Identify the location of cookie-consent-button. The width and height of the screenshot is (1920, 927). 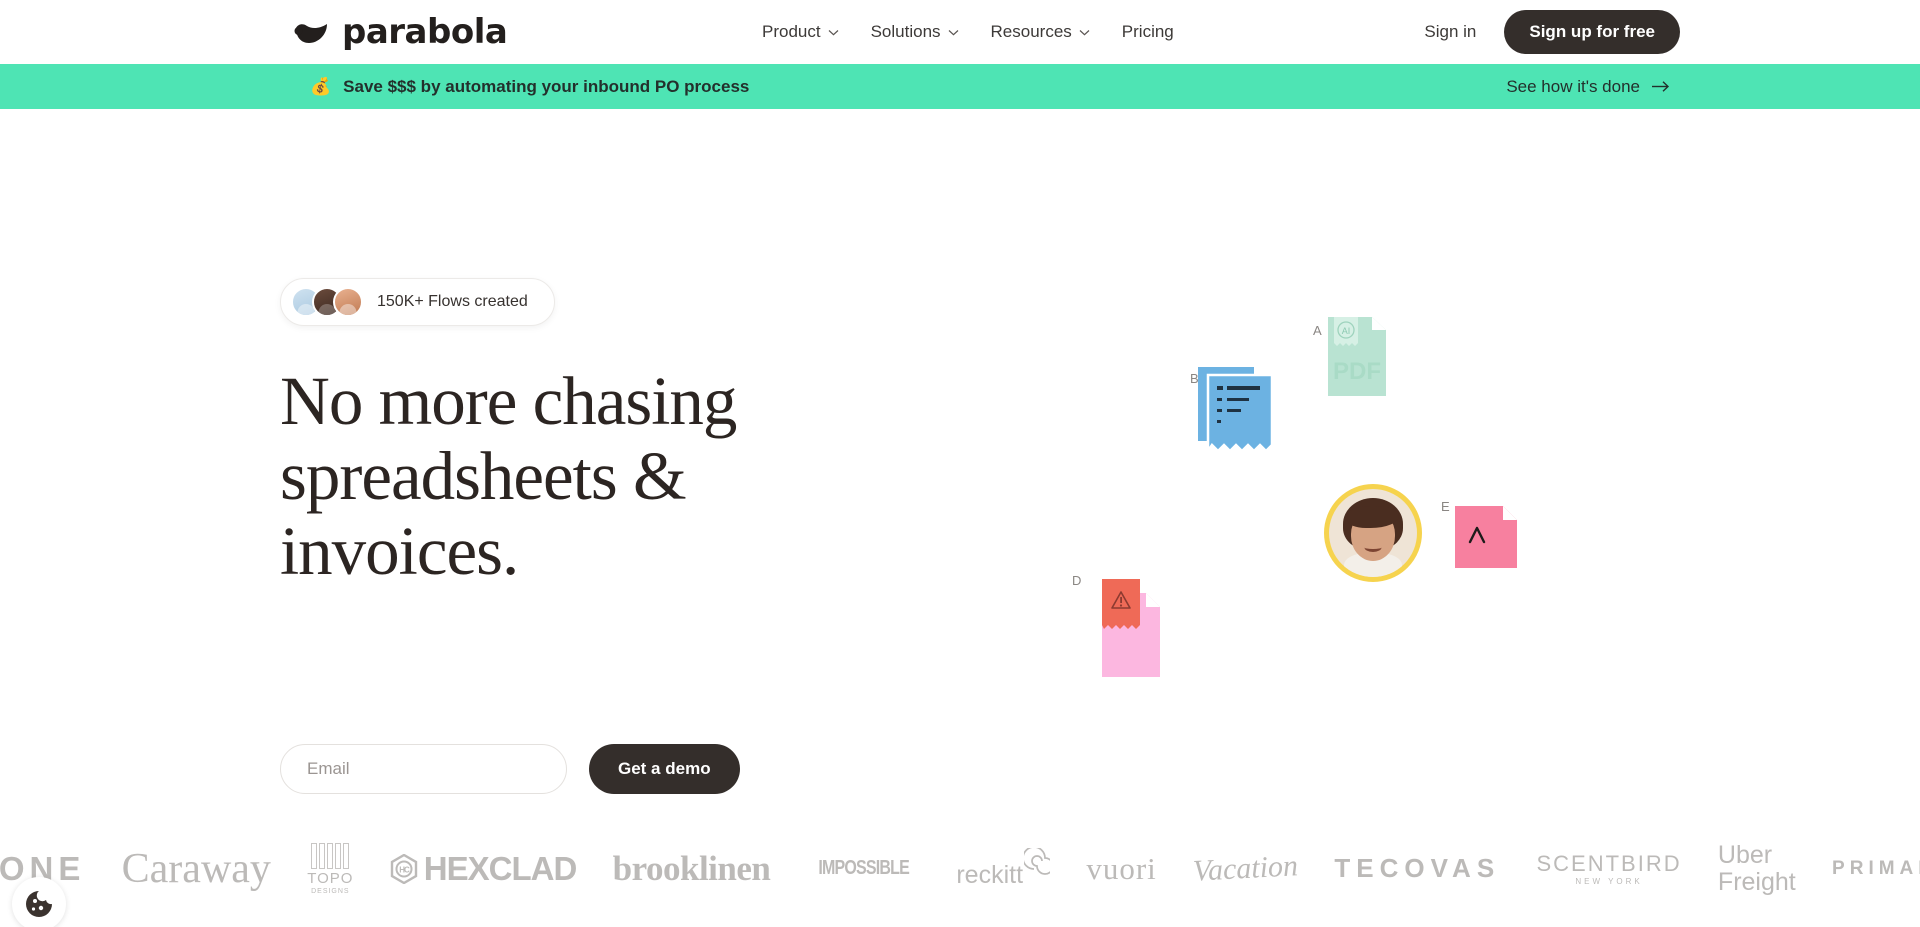
(39, 902).